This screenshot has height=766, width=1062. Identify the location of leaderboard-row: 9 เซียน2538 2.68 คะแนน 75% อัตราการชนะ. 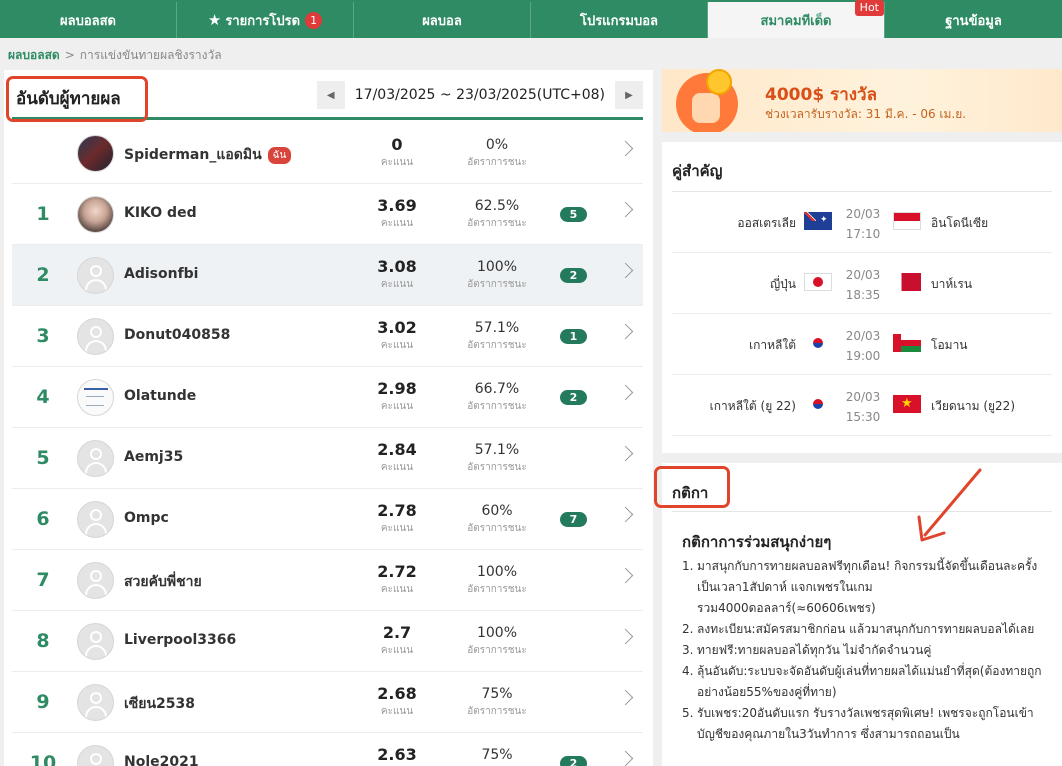
(327, 702).